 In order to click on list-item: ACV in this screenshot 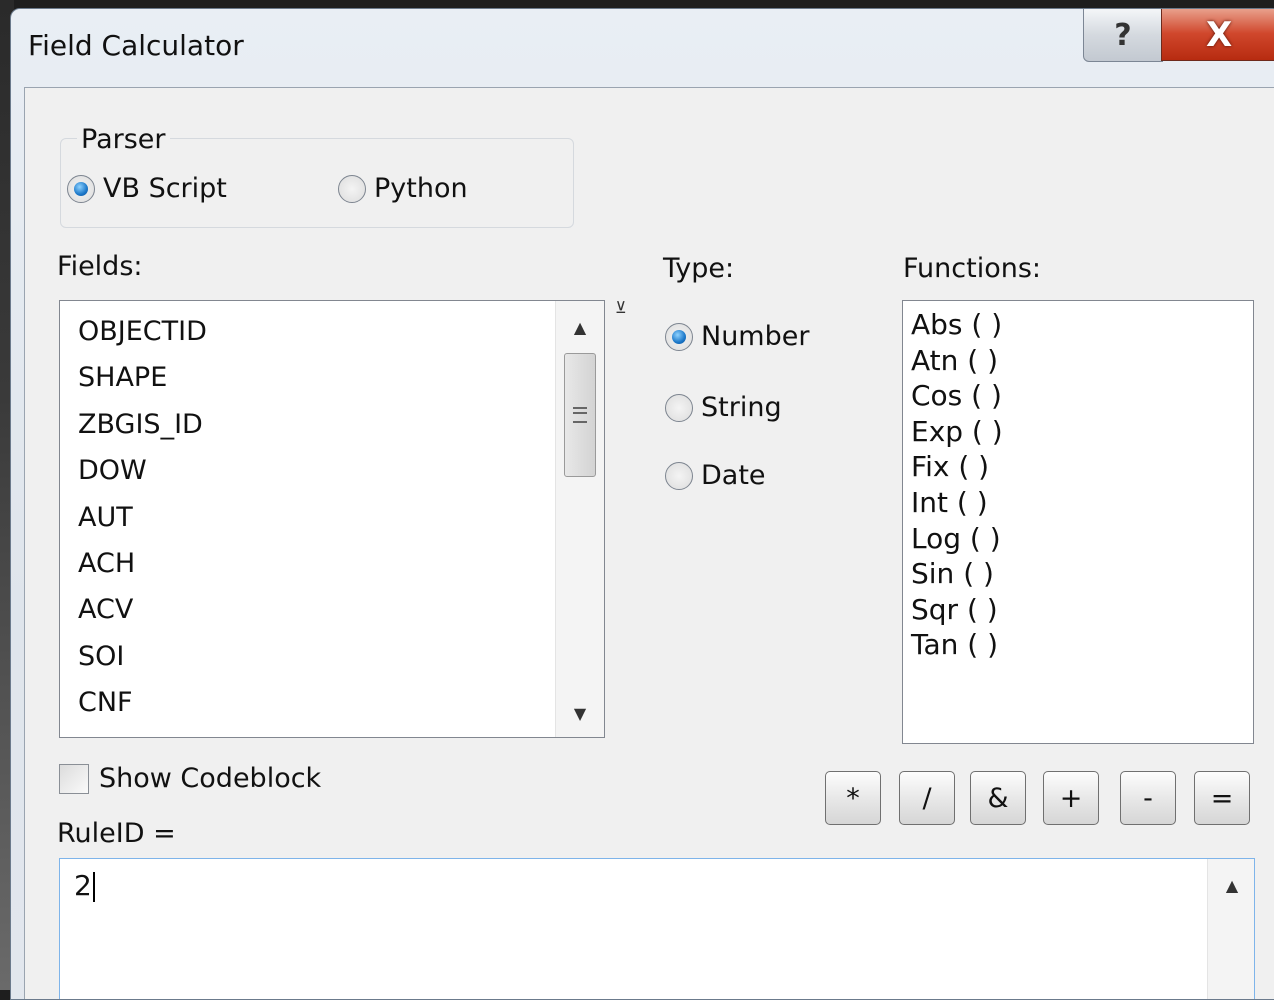, I will do `click(142, 610)`.